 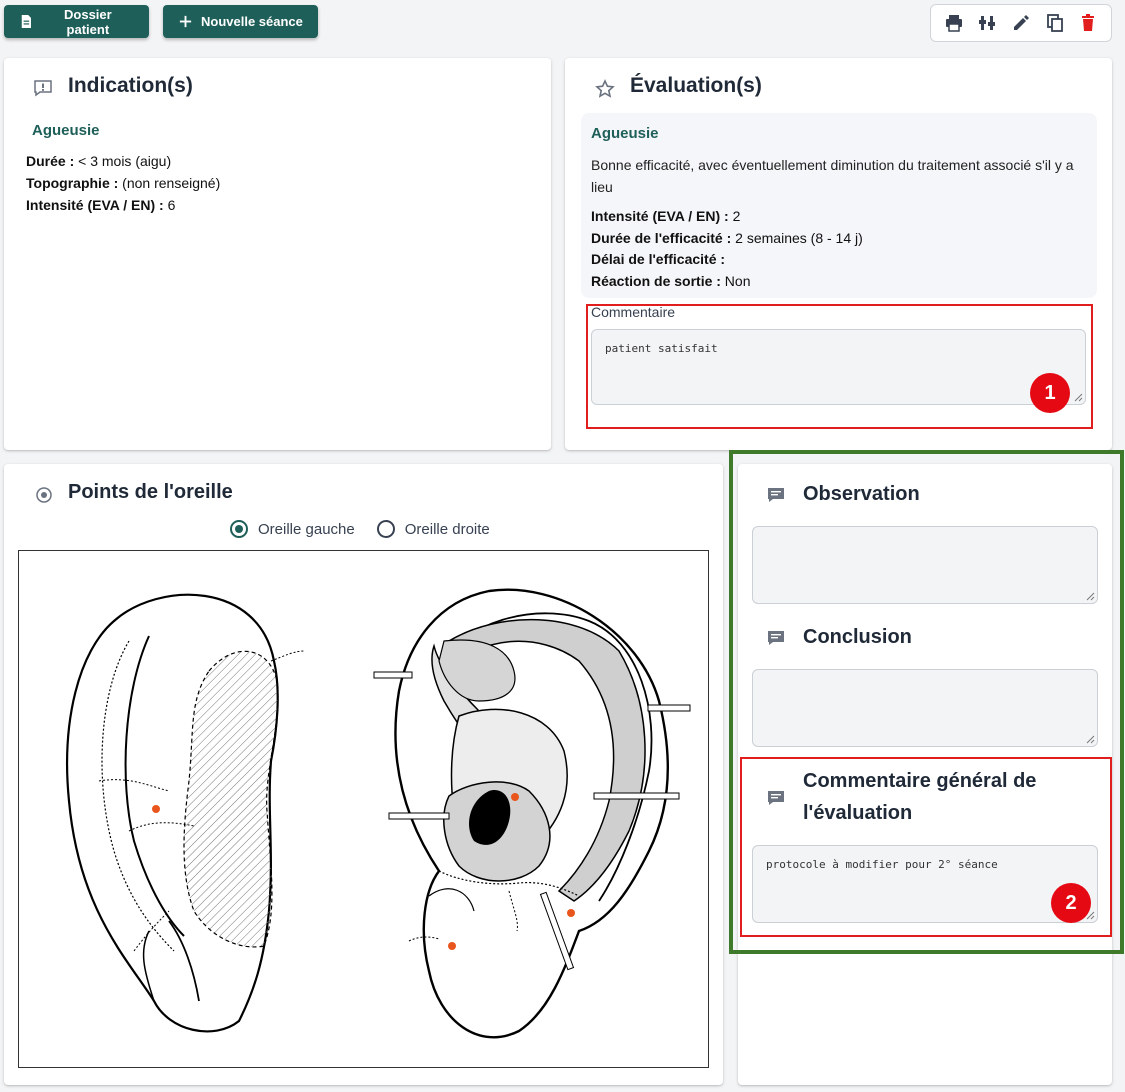 I want to click on evaluation-delay: Délai de l'efficacité :, so click(x=658, y=259).